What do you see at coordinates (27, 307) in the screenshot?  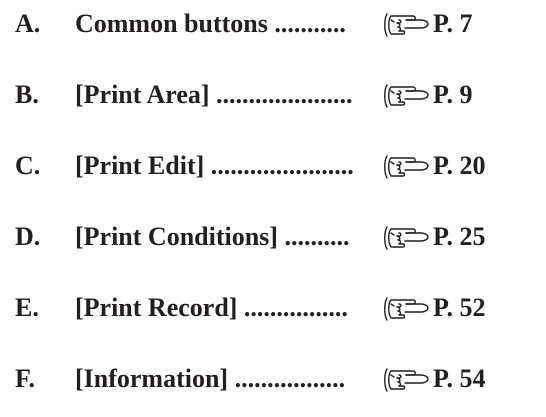 I see `toc-item-letter: E.` at bounding box center [27, 307].